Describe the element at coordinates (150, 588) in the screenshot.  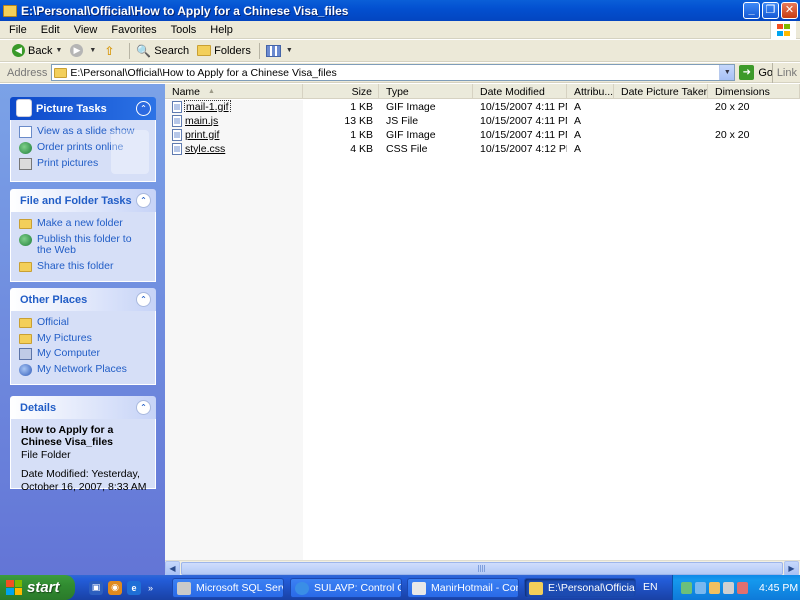
I see `chevron-right-icon: »` at that location.